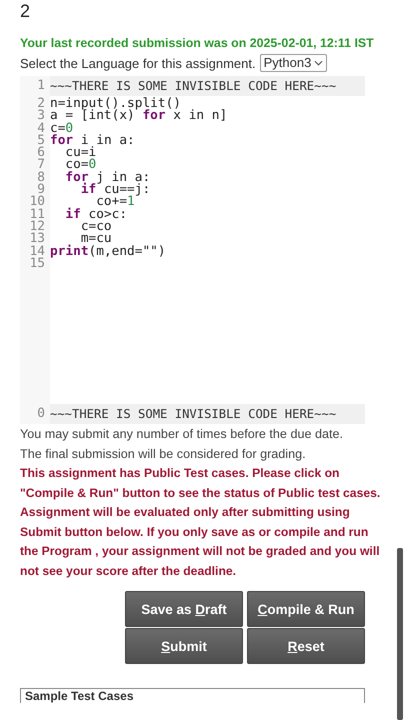 The image size is (405, 720). What do you see at coordinates (319, 63) in the screenshot?
I see `caret-icon` at bounding box center [319, 63].